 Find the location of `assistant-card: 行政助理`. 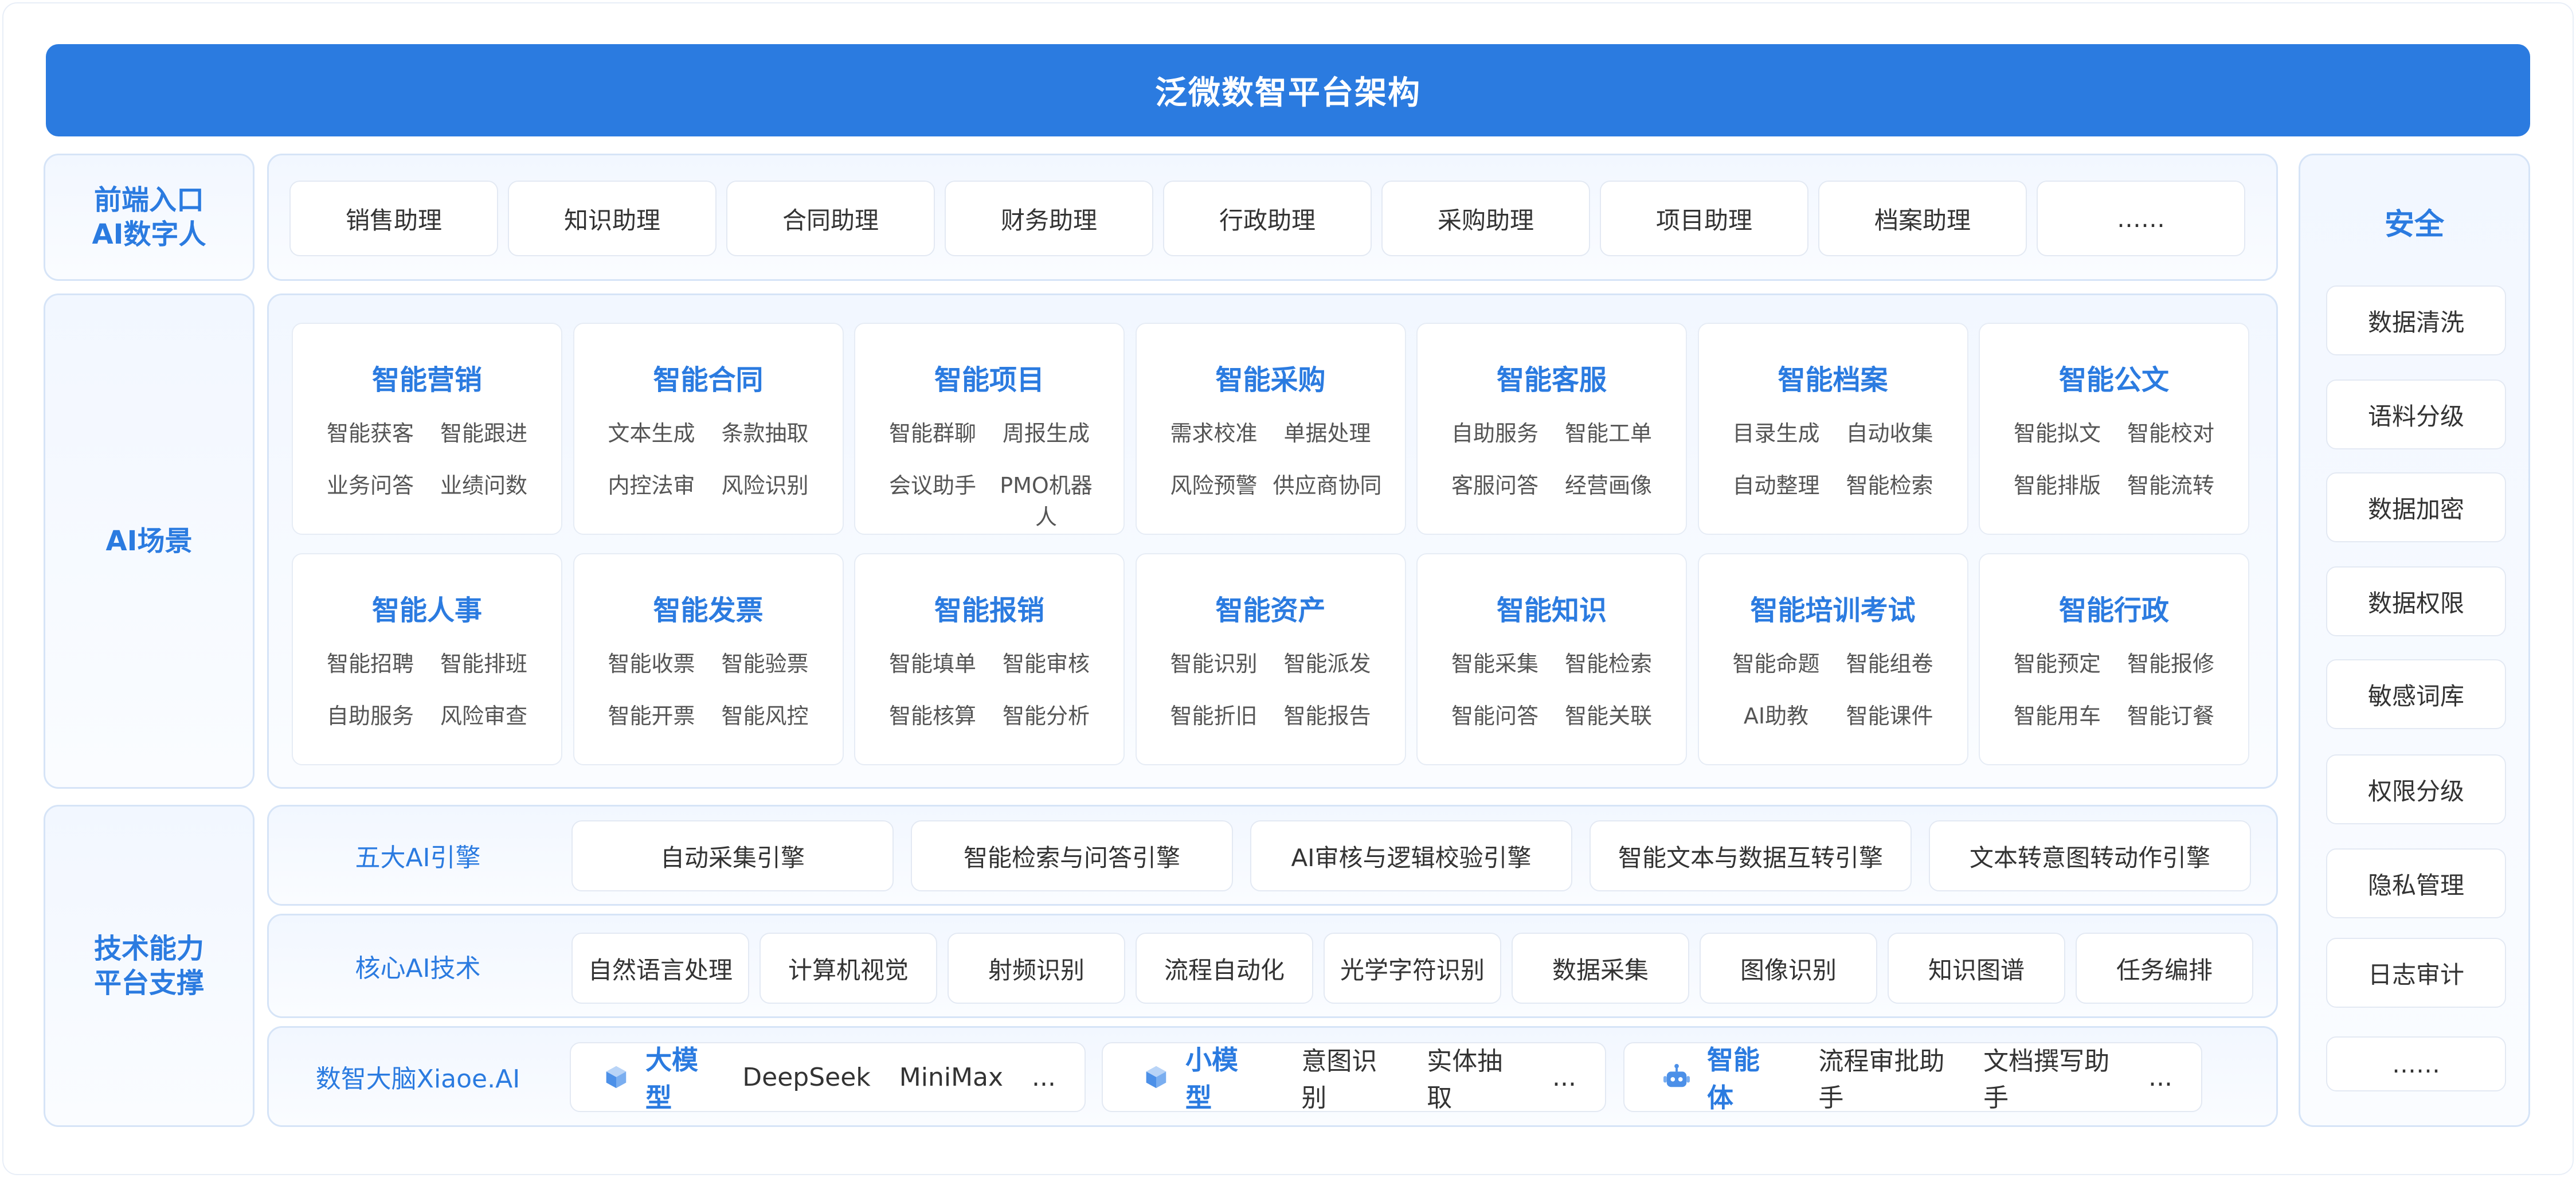

assistant-card: 行政助理 is located at coordinates (1267, 218).